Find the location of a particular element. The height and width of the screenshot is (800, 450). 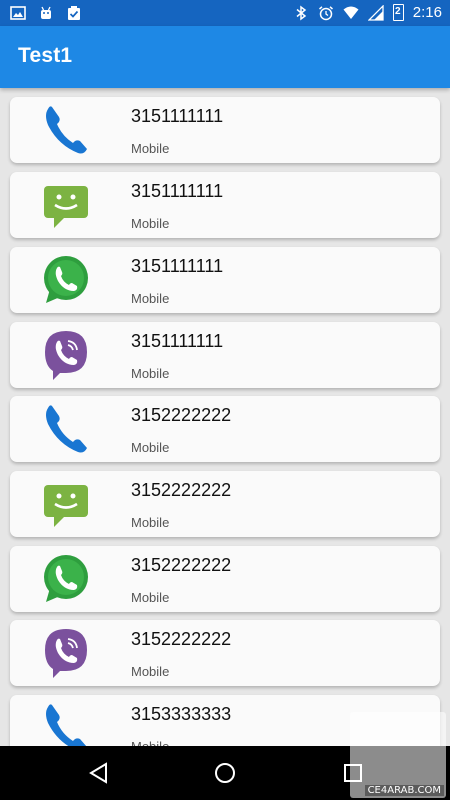

signal-icon is located at coordinates (375, 12).